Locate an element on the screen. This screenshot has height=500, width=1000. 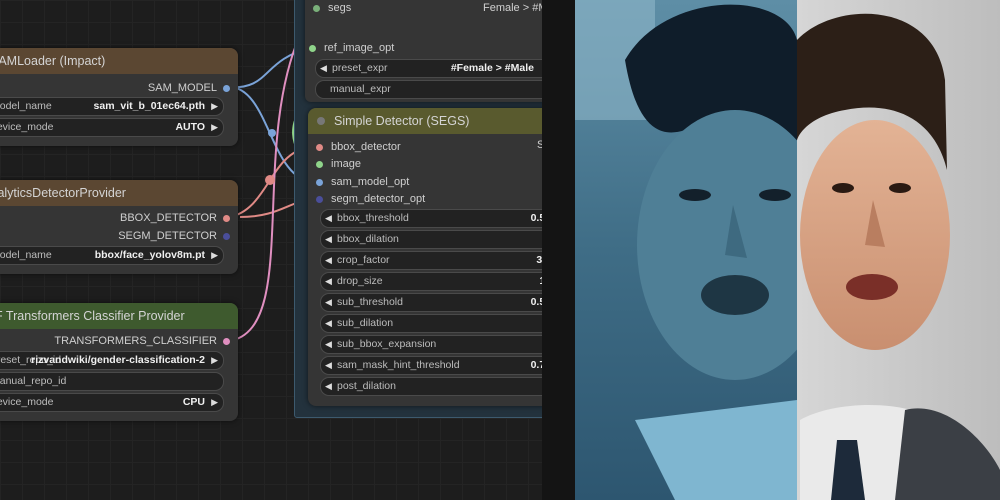
sam-device-mode-value: AUTO is located at coordinates (190, 127).